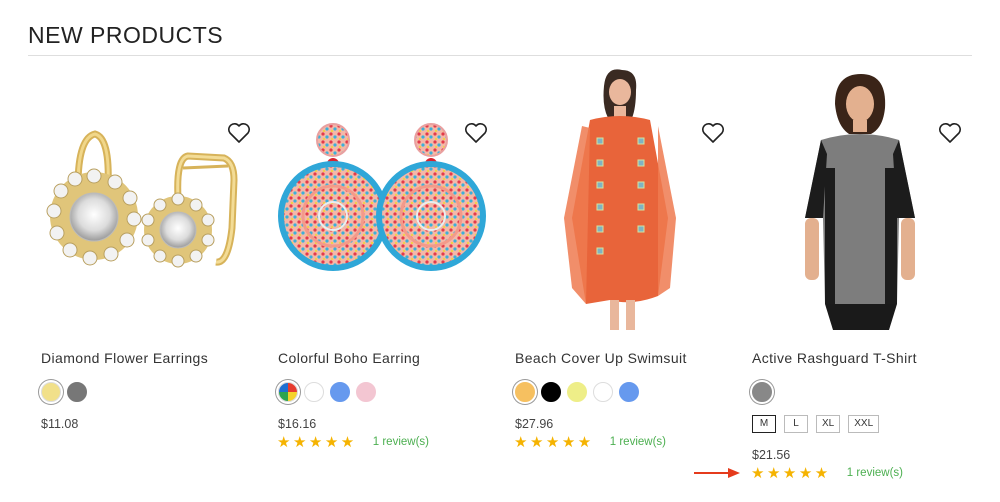 The image size is (1000, 502). I want to click on product-name: Active Rashguard T-Shirt, so click(834, 358).